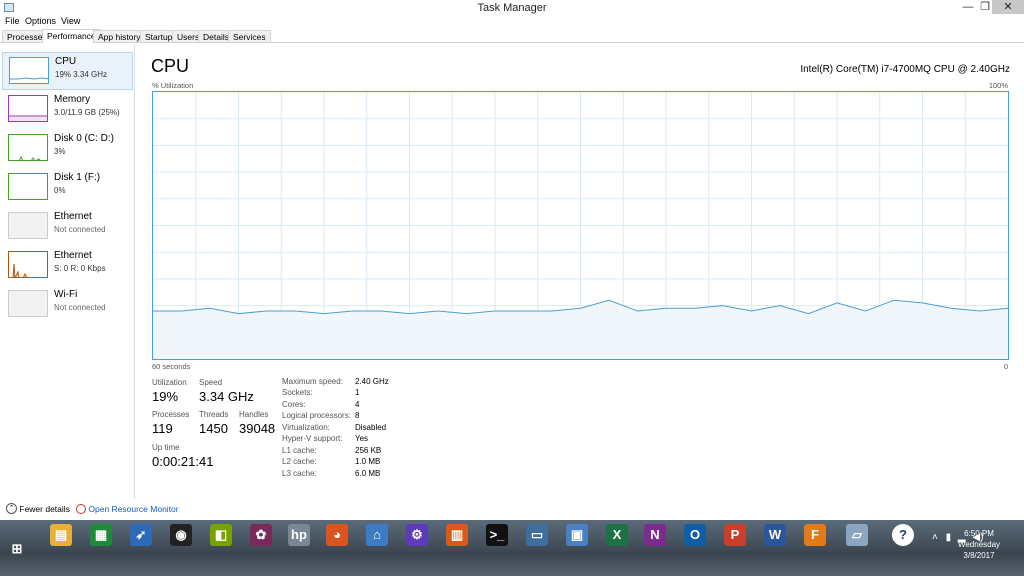 This screenshot has height=576, width=1024. I want to click on tab-performance: Performance, so click(71, 36).